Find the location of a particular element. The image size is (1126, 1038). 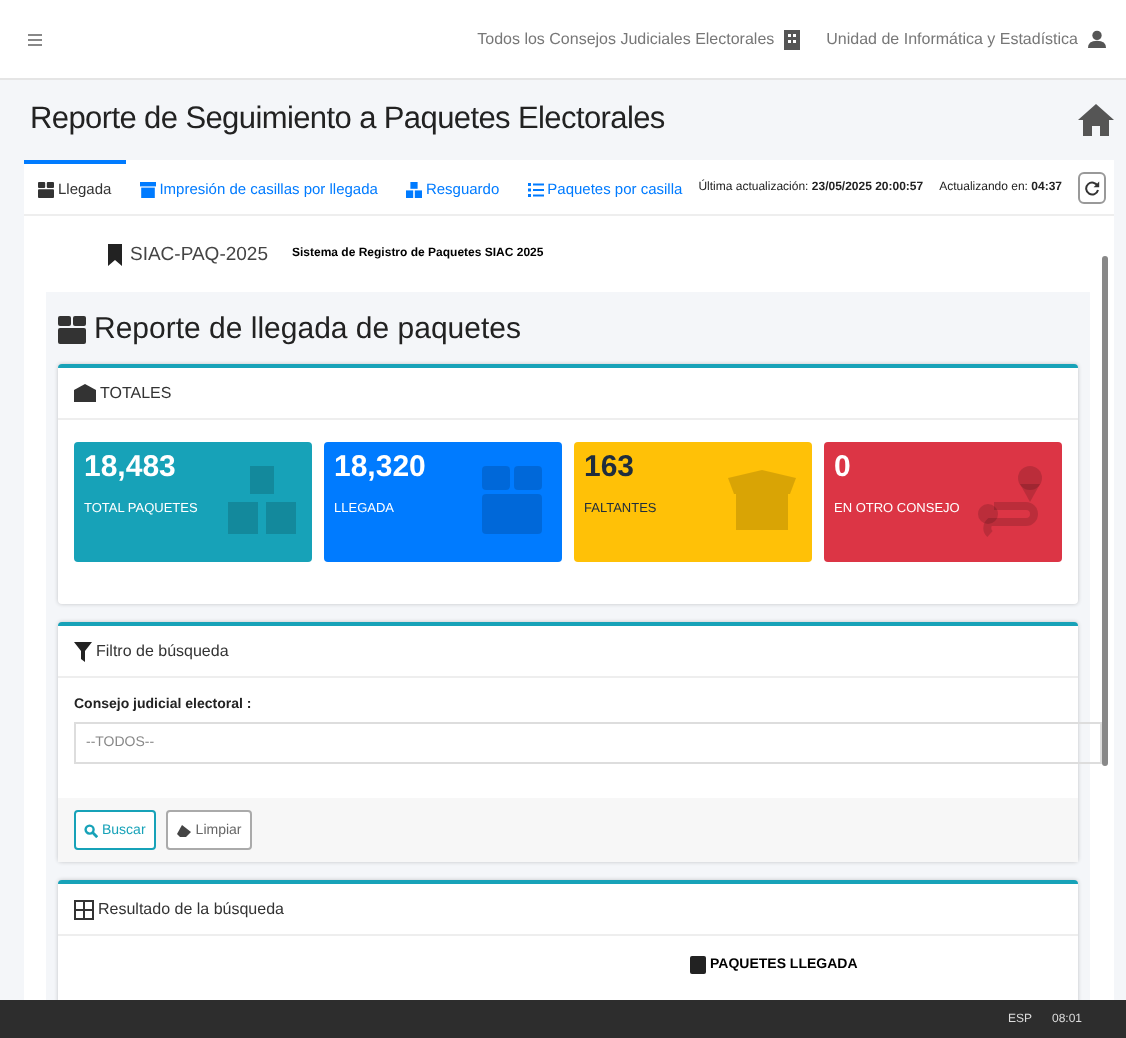

stat-value: 18,483 is located at coordinates (131, 467).